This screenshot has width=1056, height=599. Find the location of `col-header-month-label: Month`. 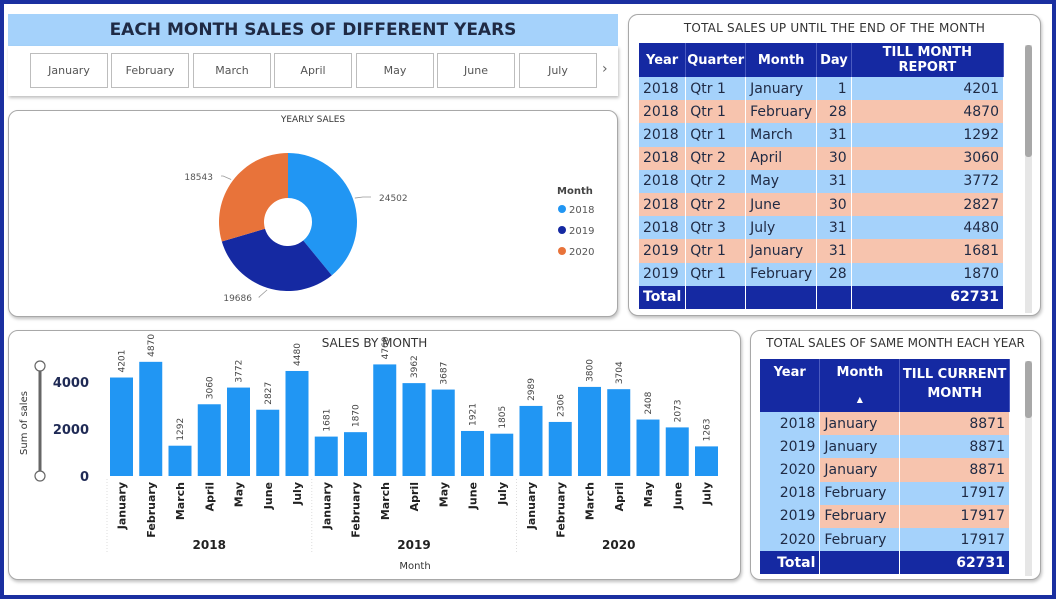

col-header-month-label: Month is located at coordinates (860, 372).